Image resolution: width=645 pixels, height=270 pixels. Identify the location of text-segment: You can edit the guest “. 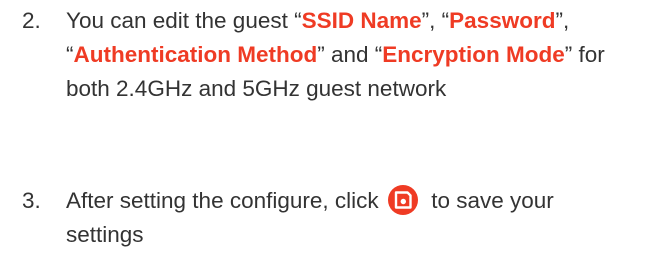
(184, 20).